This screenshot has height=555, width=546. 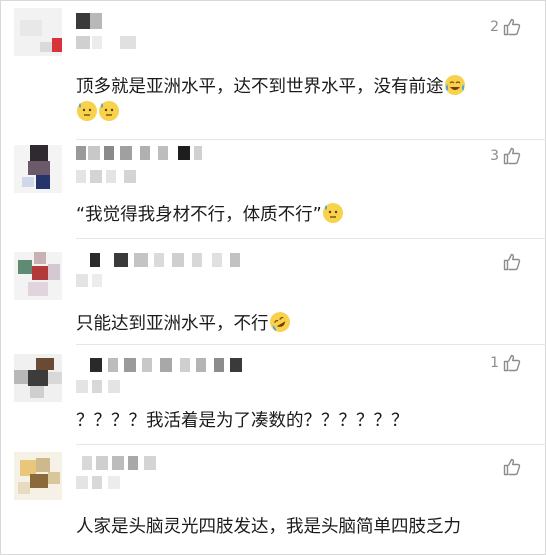 I want to click on like-button: 2, so click(x=506, y=27).